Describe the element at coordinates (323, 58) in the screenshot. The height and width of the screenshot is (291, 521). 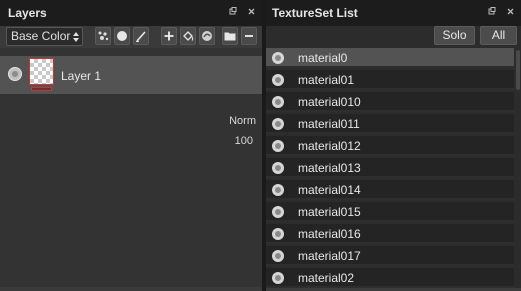
I see `textureset-item-label: material0` at that location.